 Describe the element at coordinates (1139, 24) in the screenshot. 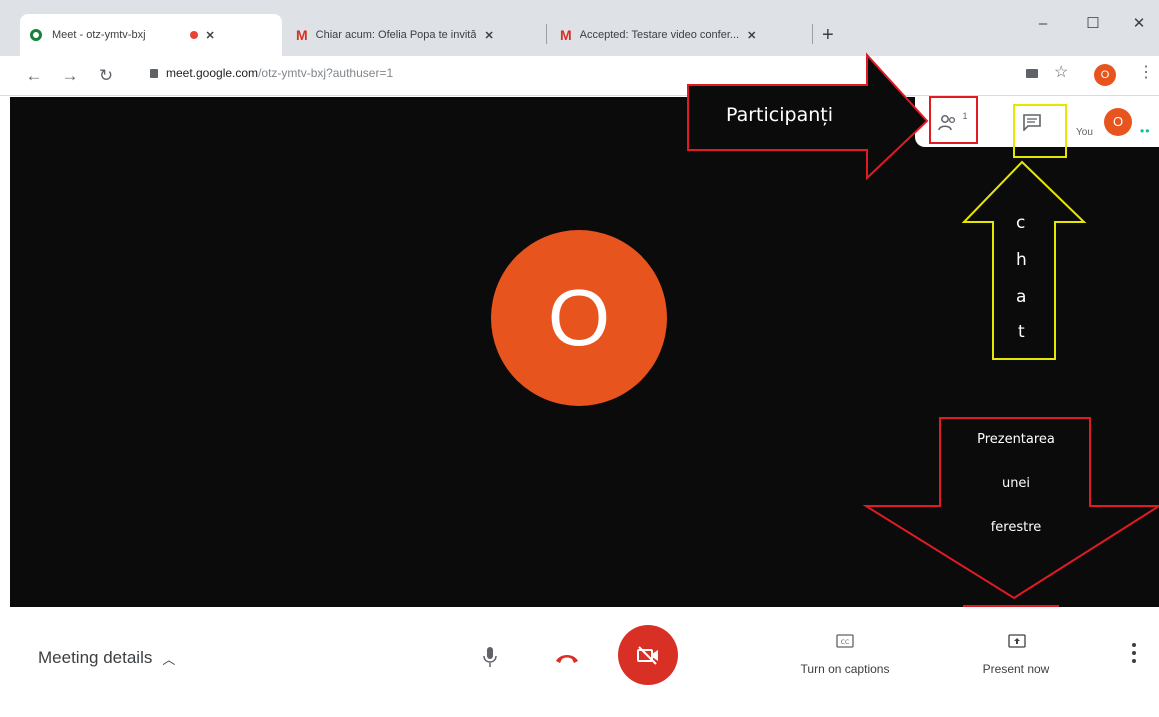

I see `close-window-button: ✕` at that location.